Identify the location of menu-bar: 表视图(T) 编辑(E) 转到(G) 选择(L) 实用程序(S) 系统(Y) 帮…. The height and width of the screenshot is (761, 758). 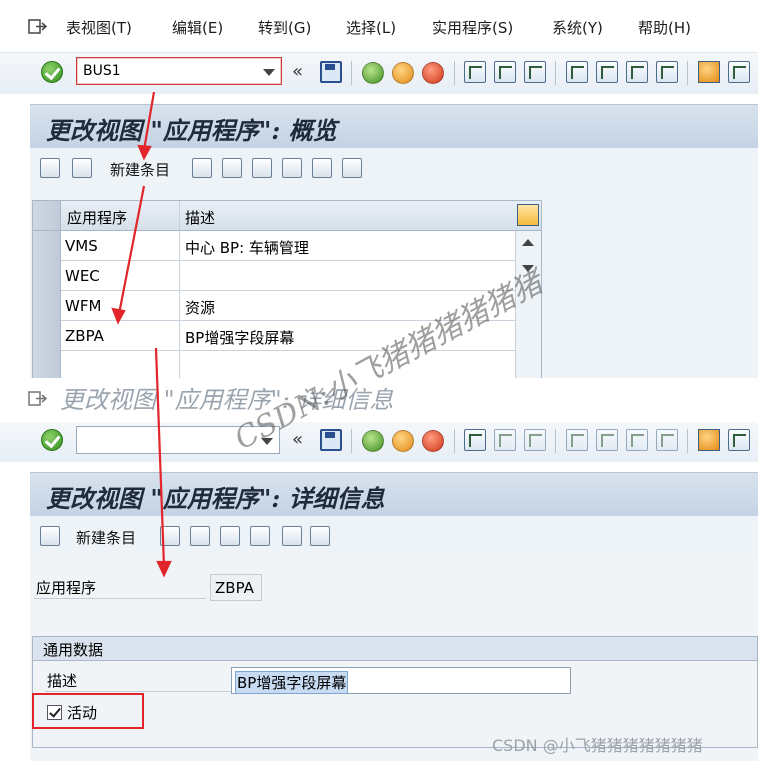
(379, 26).